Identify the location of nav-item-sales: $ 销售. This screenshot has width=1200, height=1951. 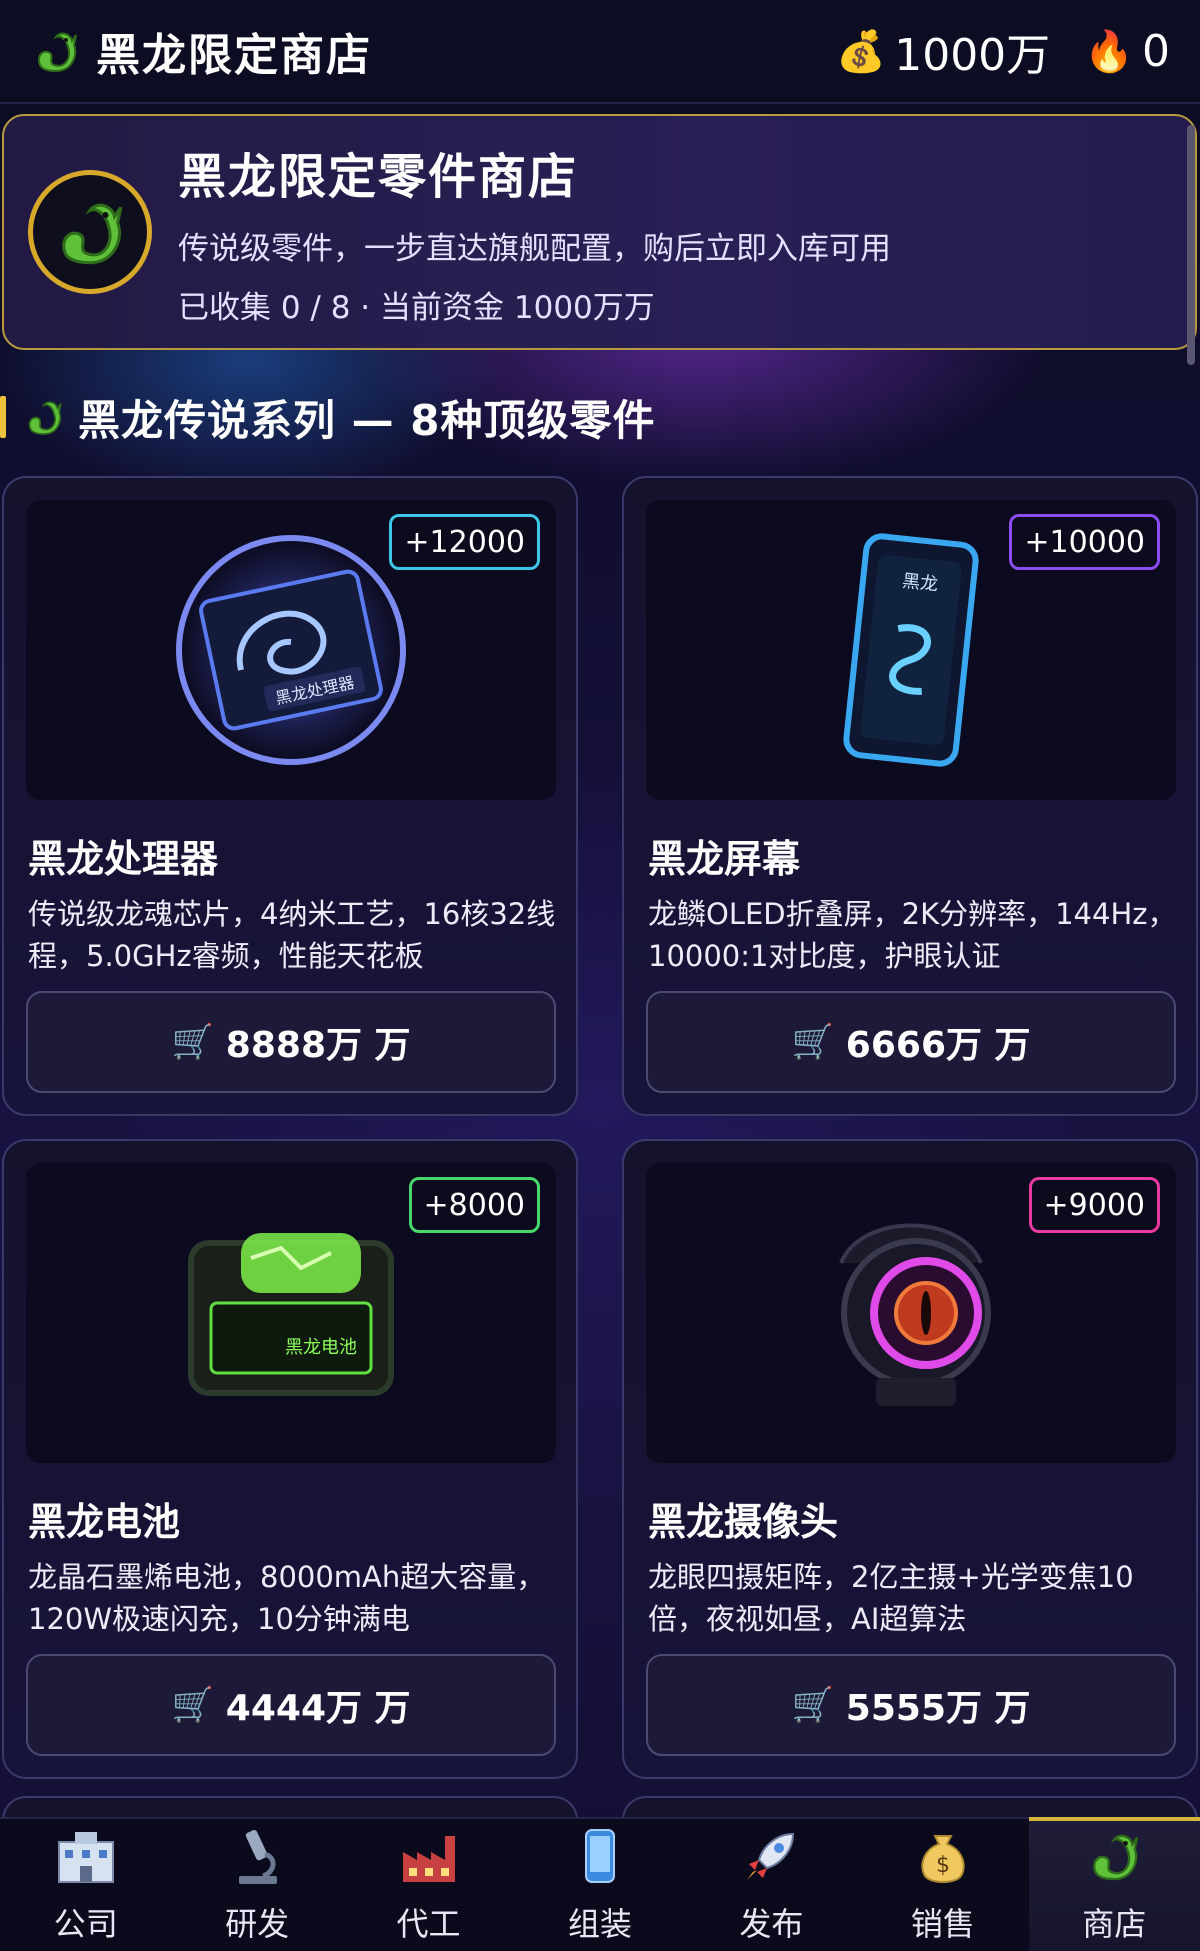
(942, 1885).